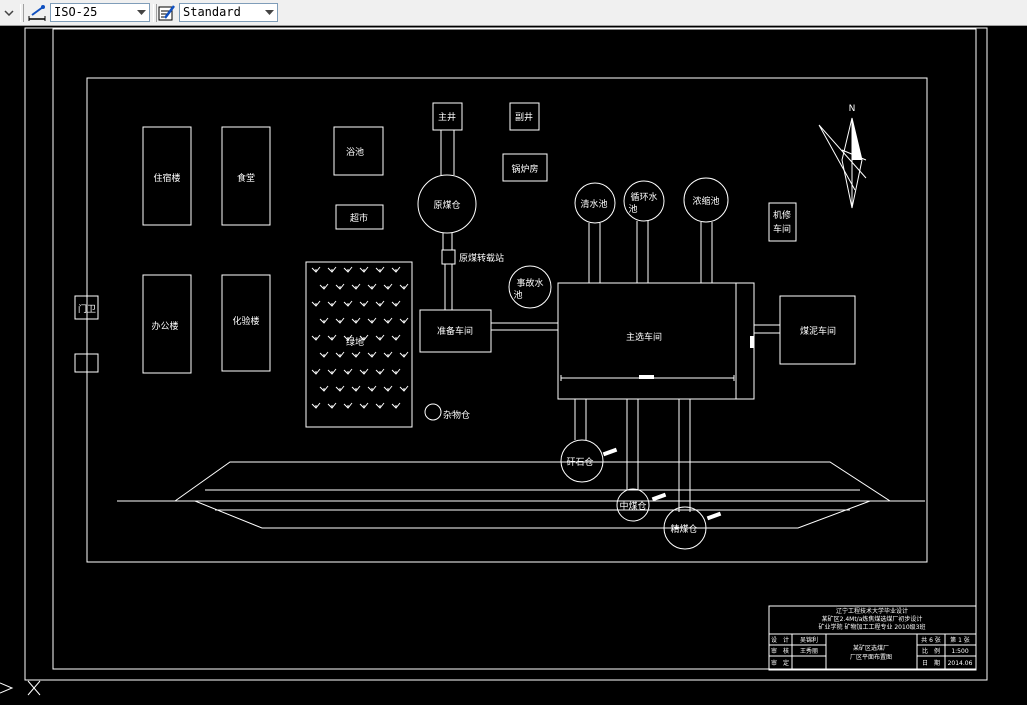  Describe the element at coordinates (646, 377) in the screenshot. I see `dimension-marker` at that location.